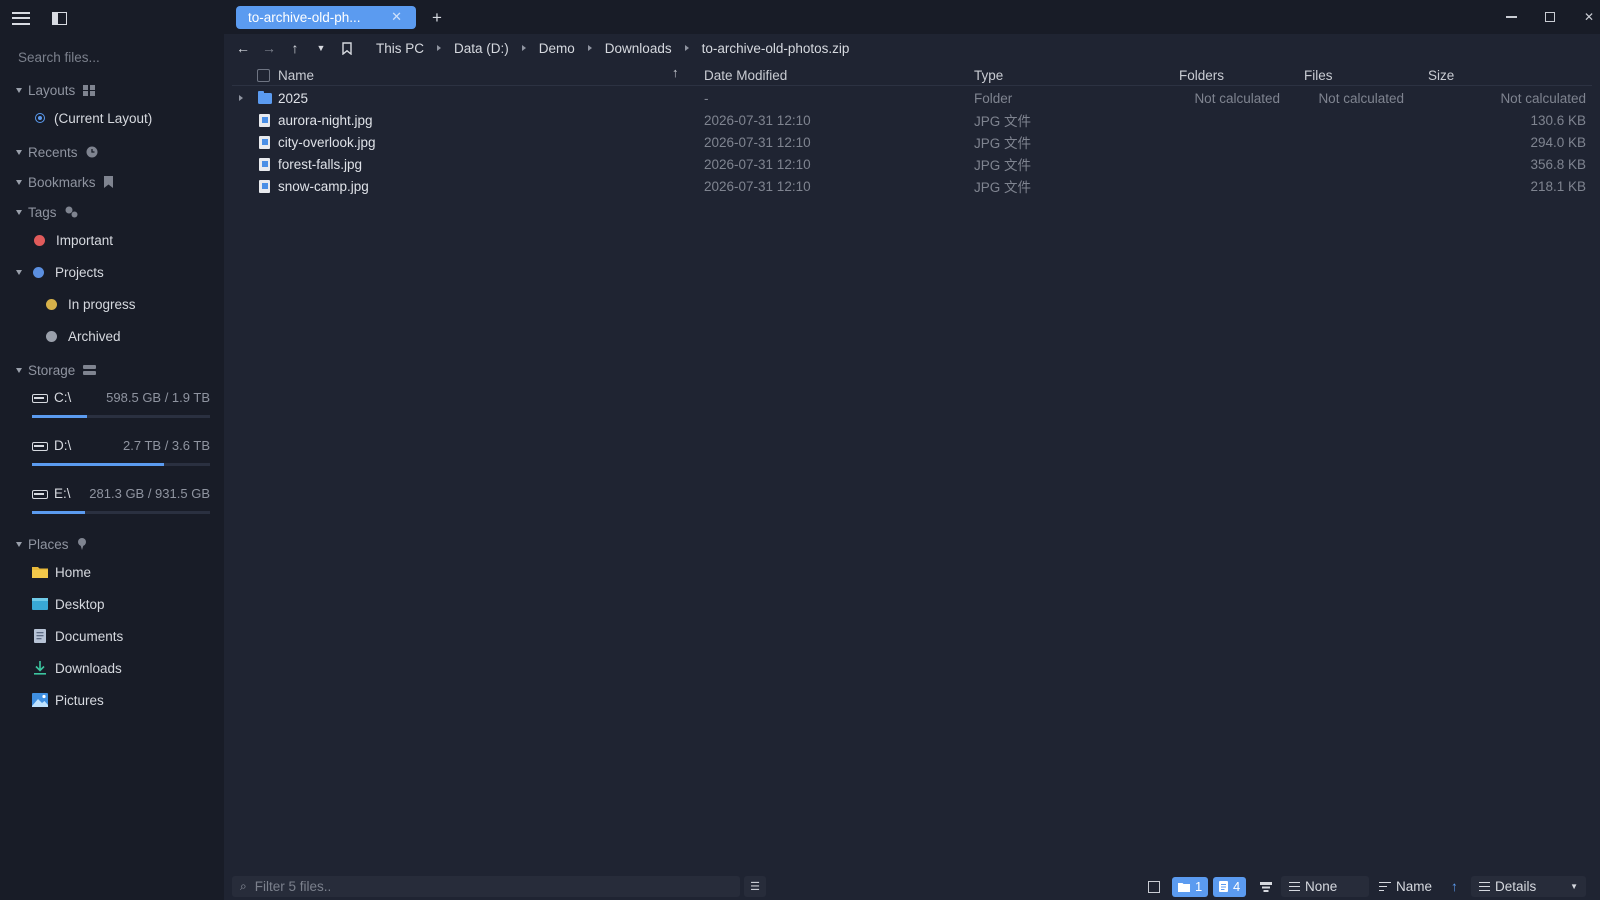 The width and height of the screenshot is (1600, 900). I want to click on section-bookmarks: Bookmarks, so click(112, 182).